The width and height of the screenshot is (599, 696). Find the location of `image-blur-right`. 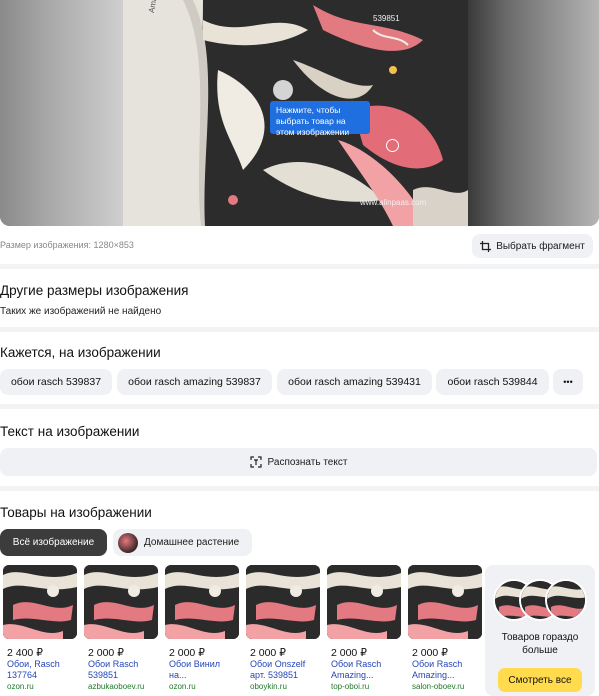

image-blur-right is located at coordinates (533, 113).